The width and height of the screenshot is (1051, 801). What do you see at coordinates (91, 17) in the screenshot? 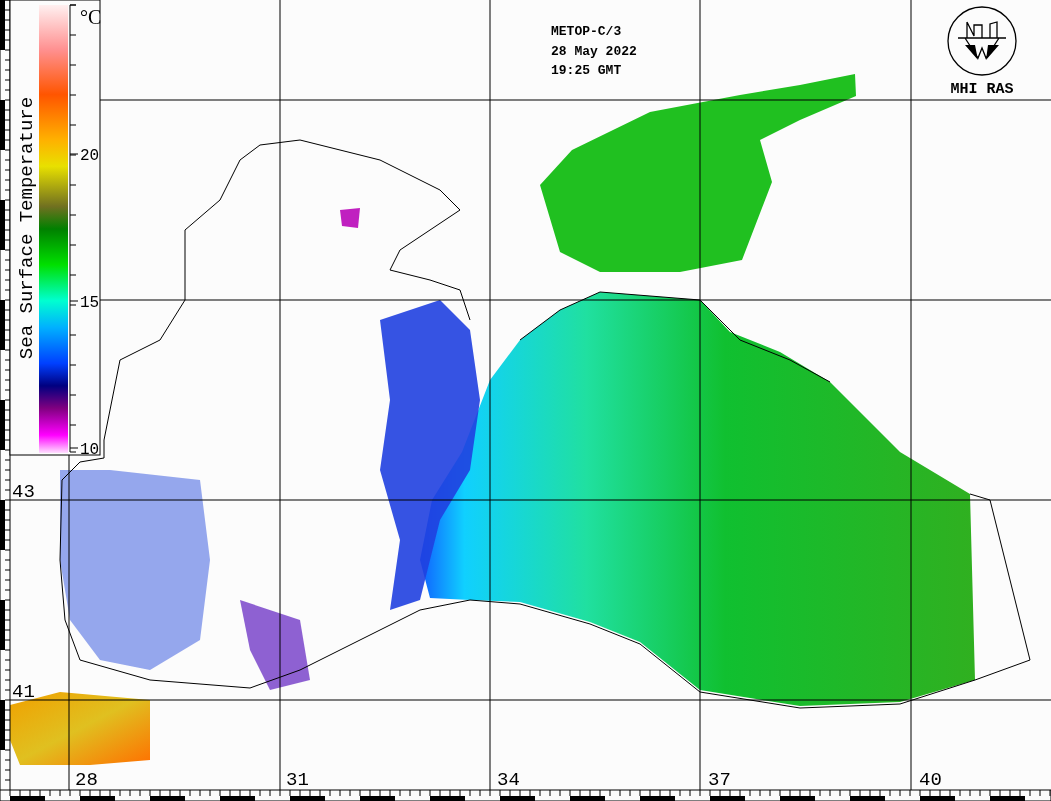
I see `unit-label: °C` at bounding box center [91, 17].